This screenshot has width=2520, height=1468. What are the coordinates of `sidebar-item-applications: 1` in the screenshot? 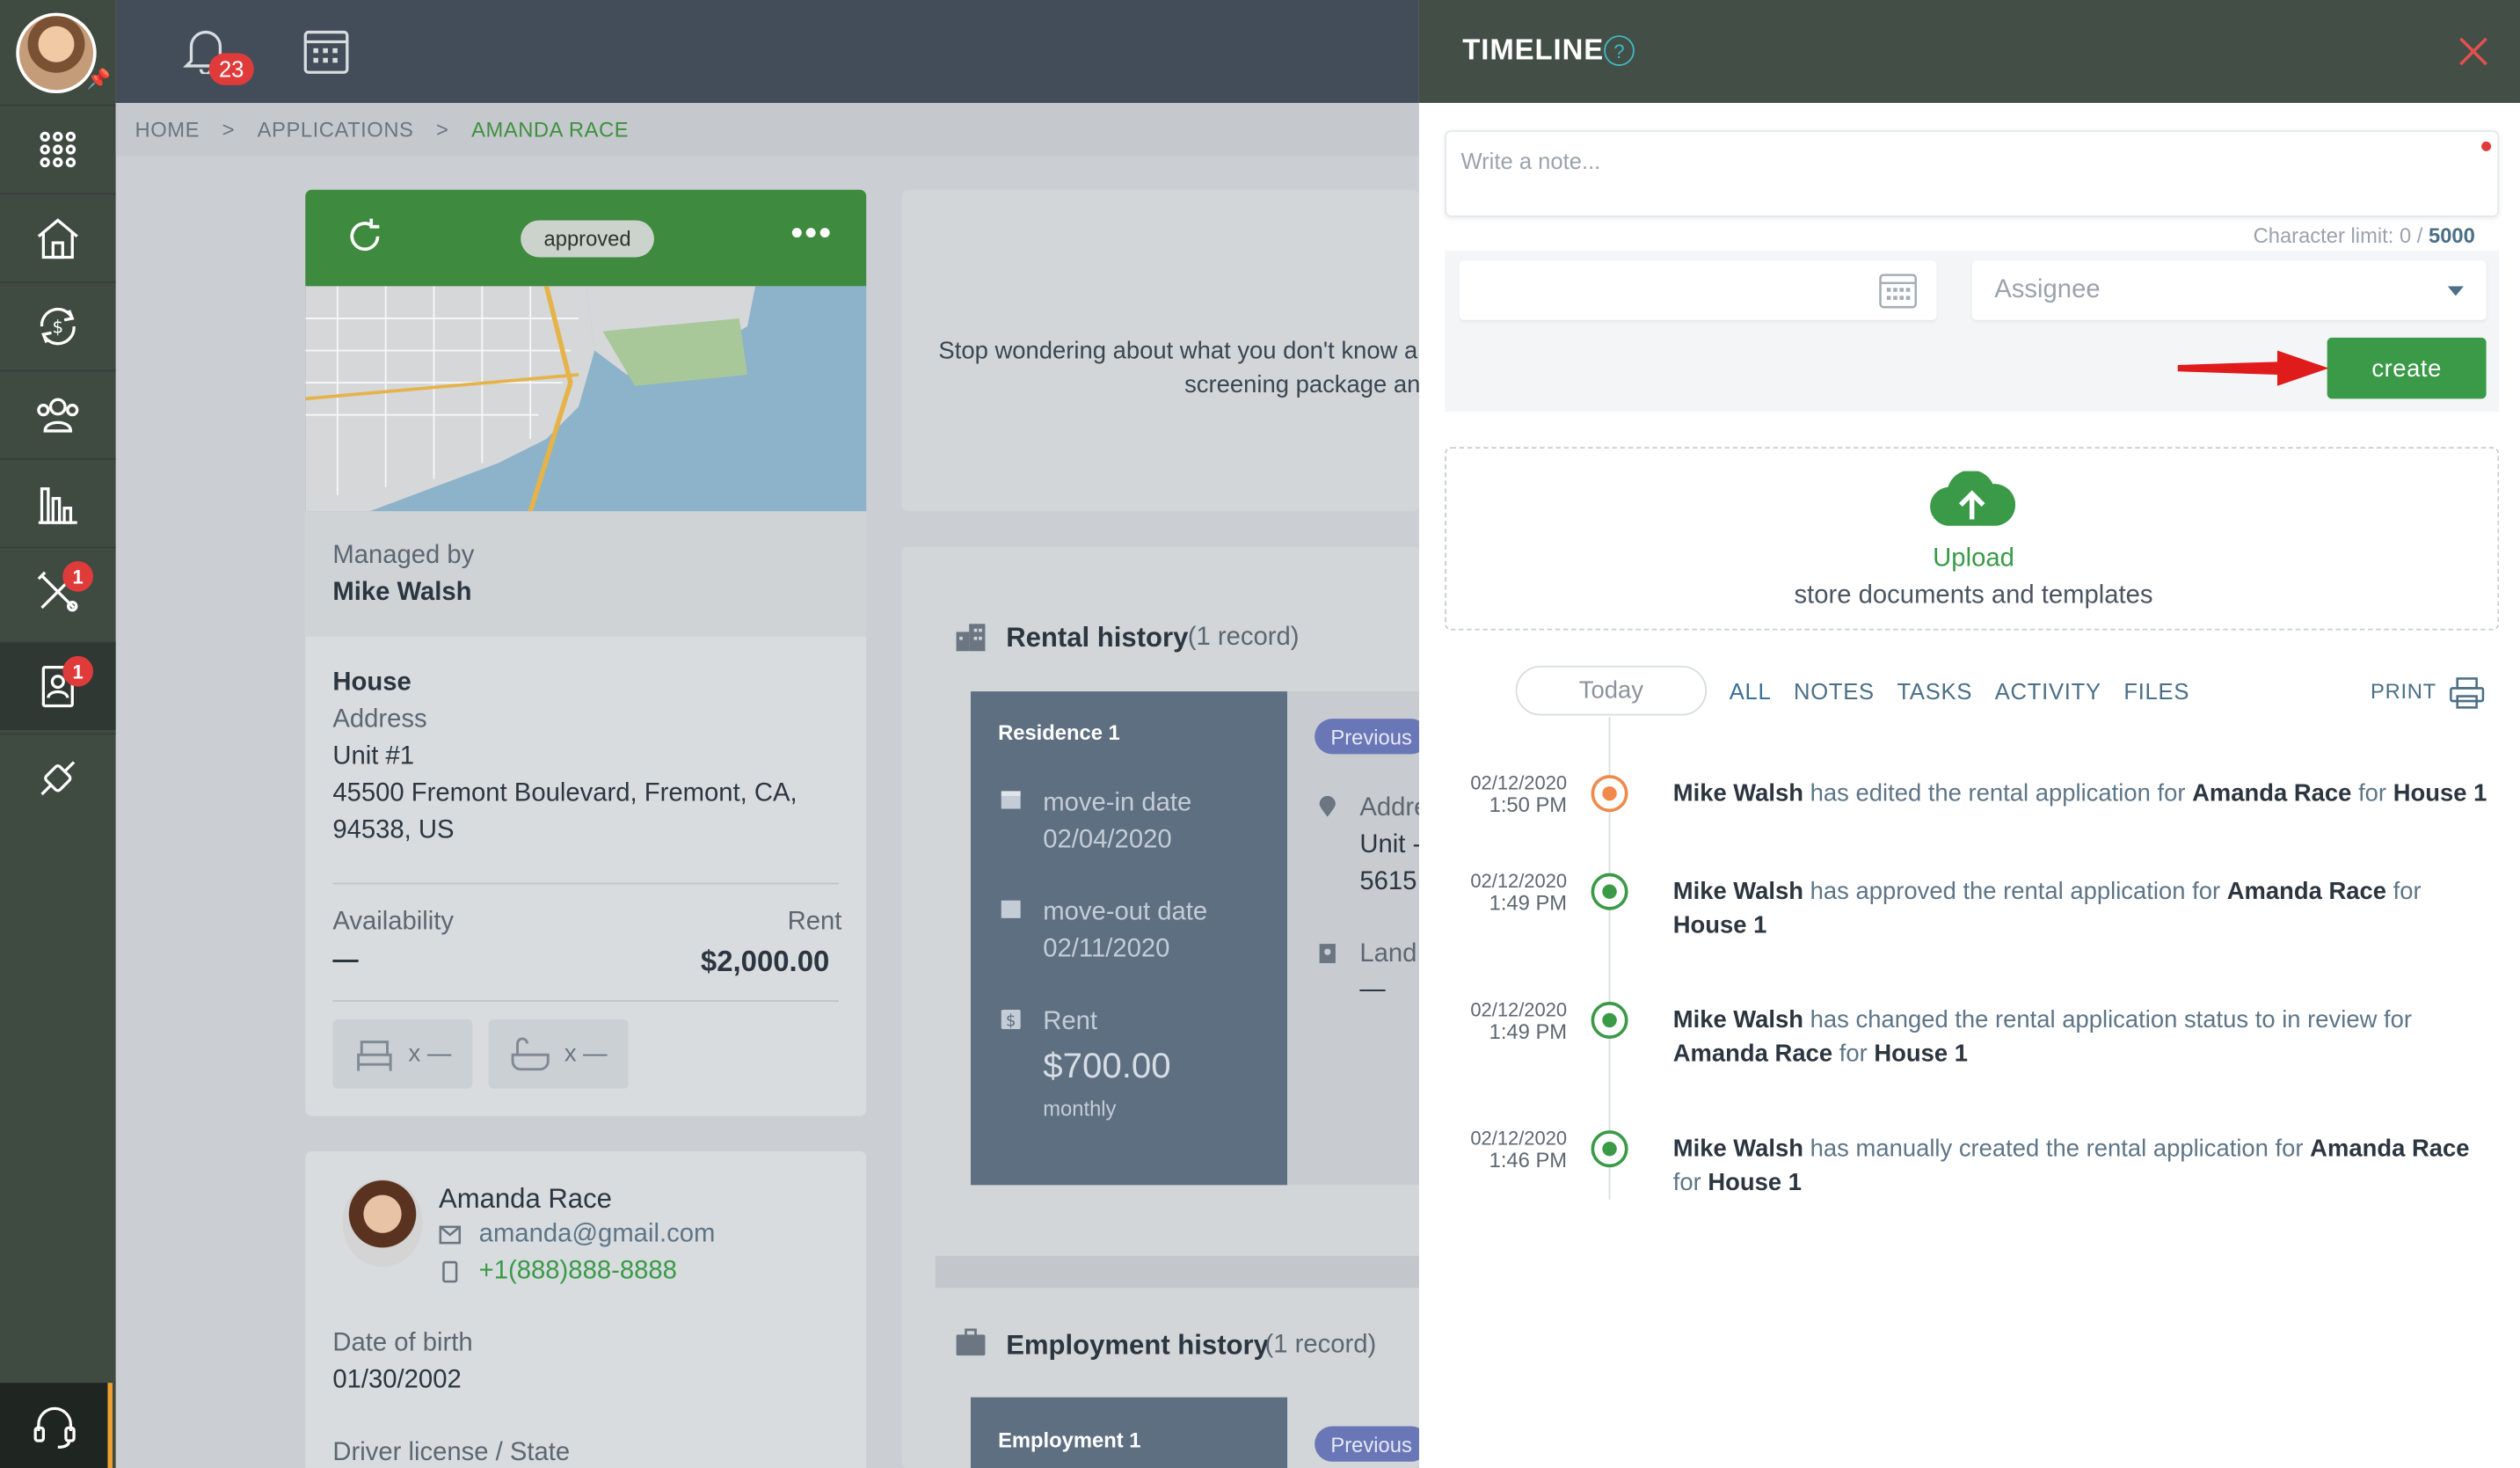 It's located at (58, 685).